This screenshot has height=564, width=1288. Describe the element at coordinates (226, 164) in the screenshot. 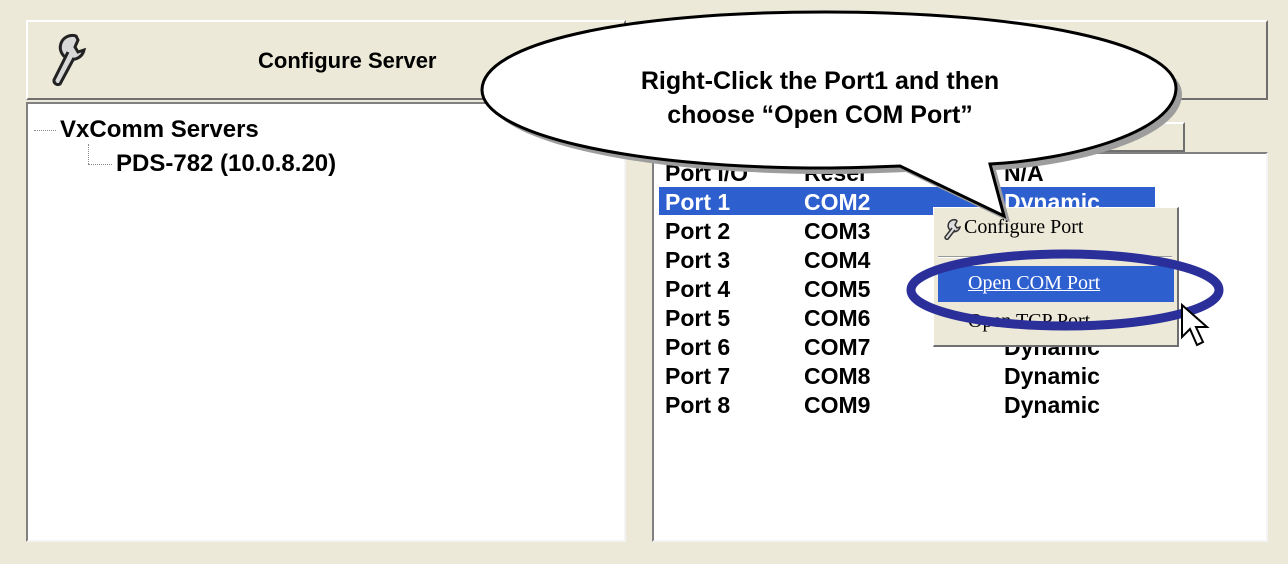

I see `tree-node-pds-782: PDS-782 (10.0.8.20)` at that location.